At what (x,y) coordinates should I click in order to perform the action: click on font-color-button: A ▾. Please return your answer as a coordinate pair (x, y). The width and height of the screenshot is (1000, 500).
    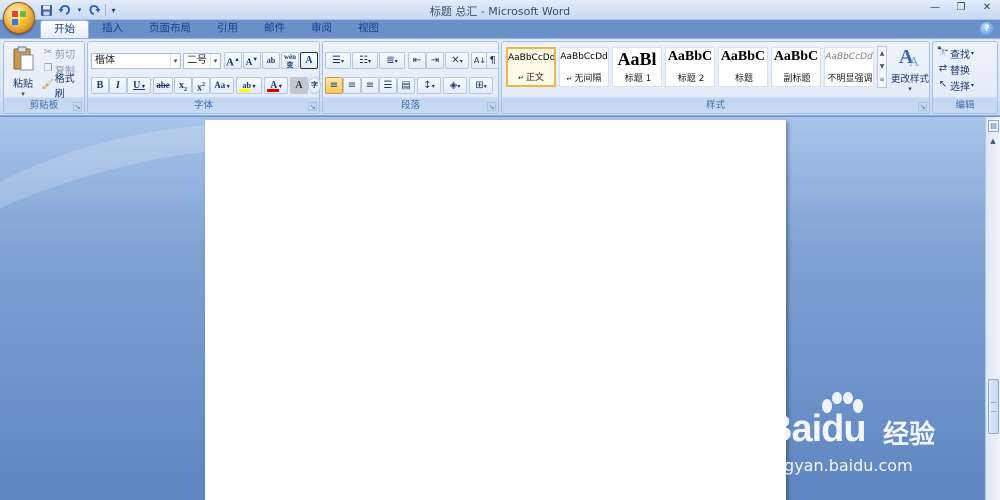
    Looking at the image, I should click on (276, 85).